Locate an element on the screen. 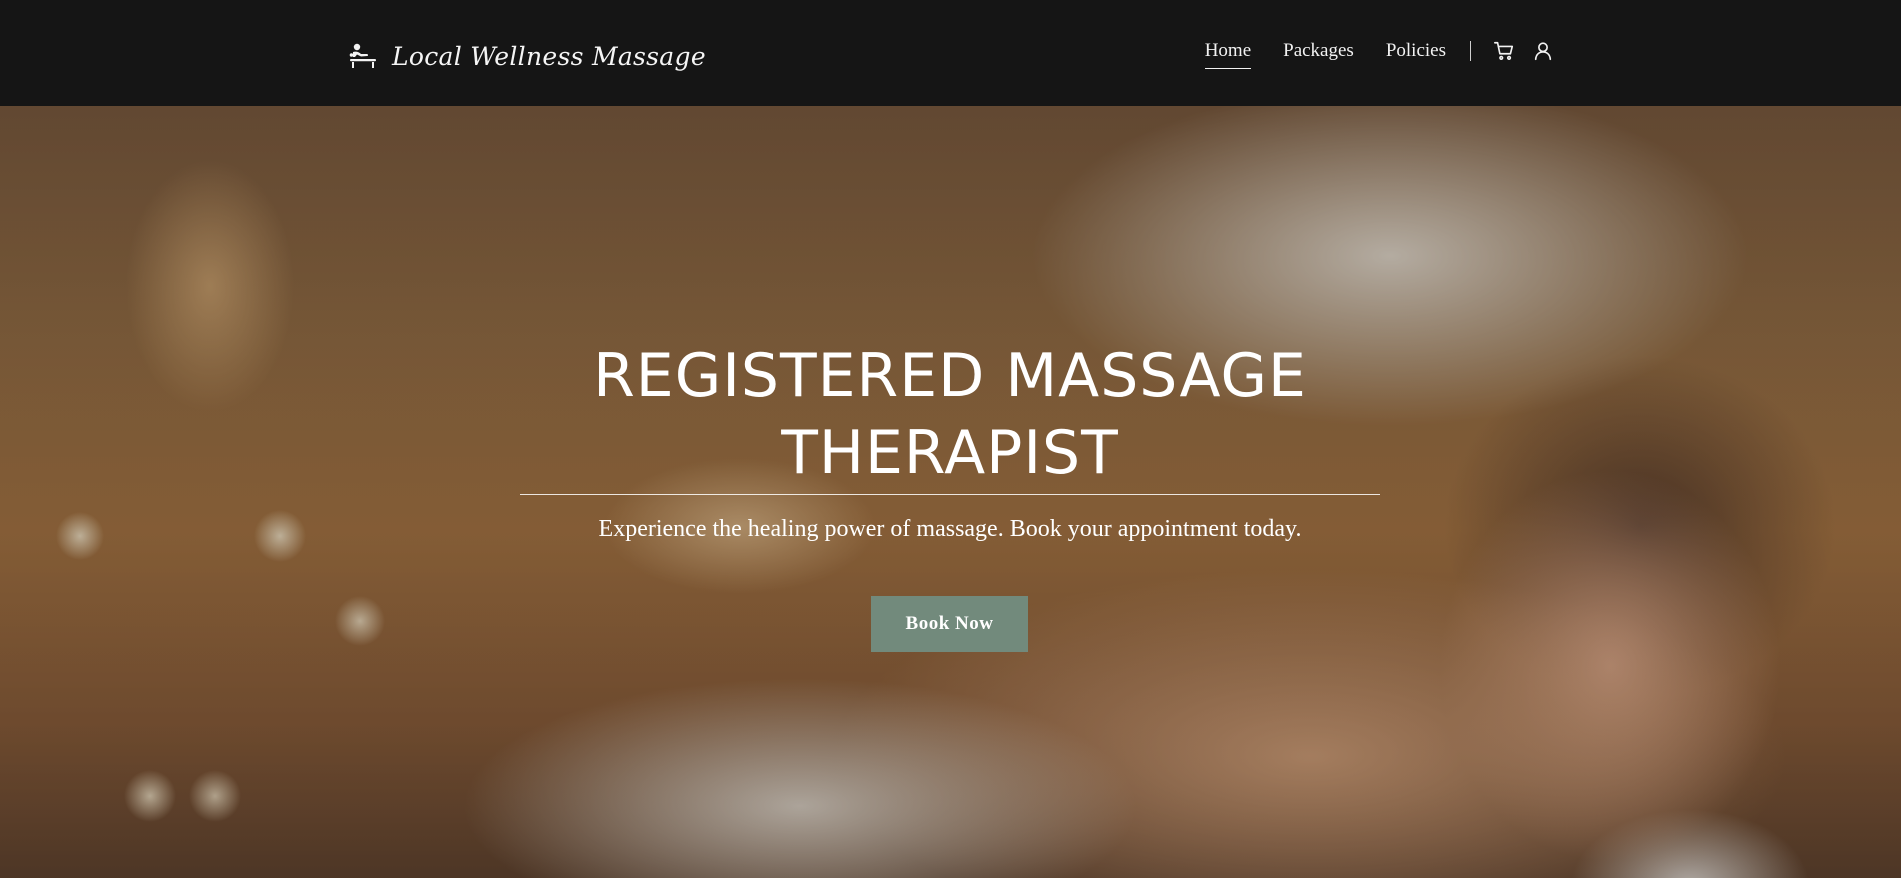  brand-logo: Local Wellness Massage is located at coordinates (527, 56).